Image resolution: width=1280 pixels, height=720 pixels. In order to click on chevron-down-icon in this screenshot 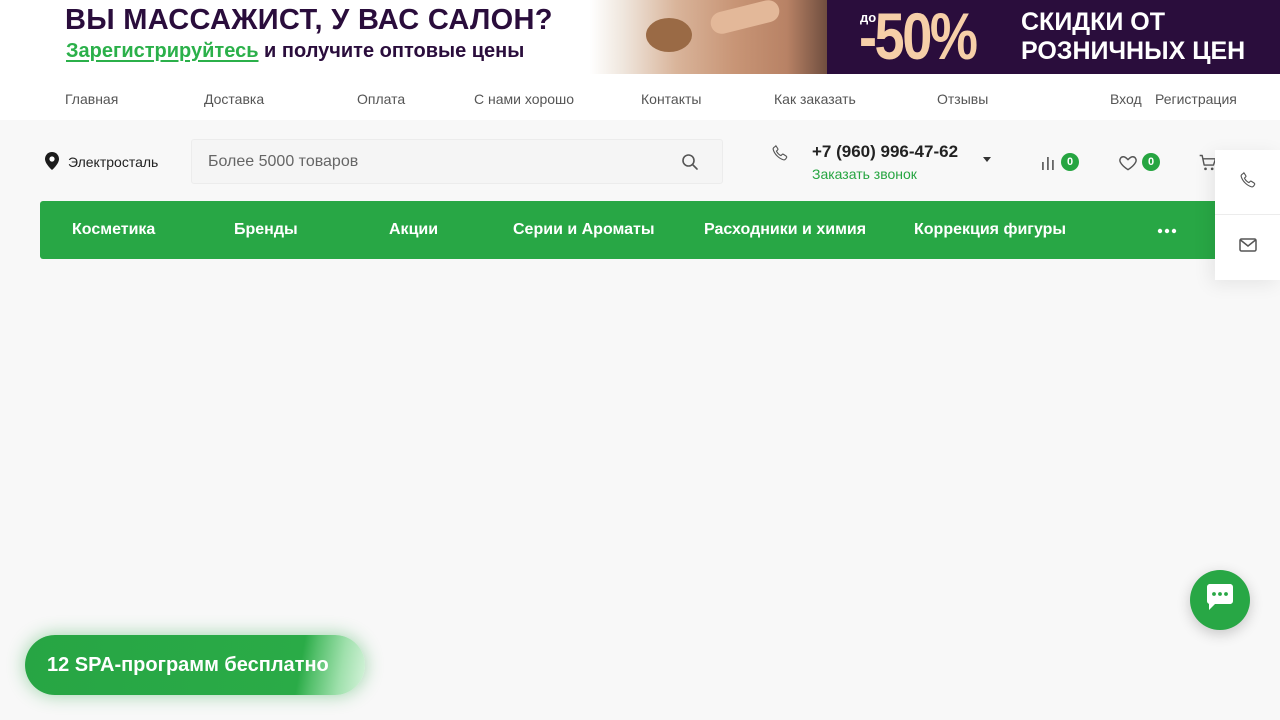, I will do `click(987, 156)`.